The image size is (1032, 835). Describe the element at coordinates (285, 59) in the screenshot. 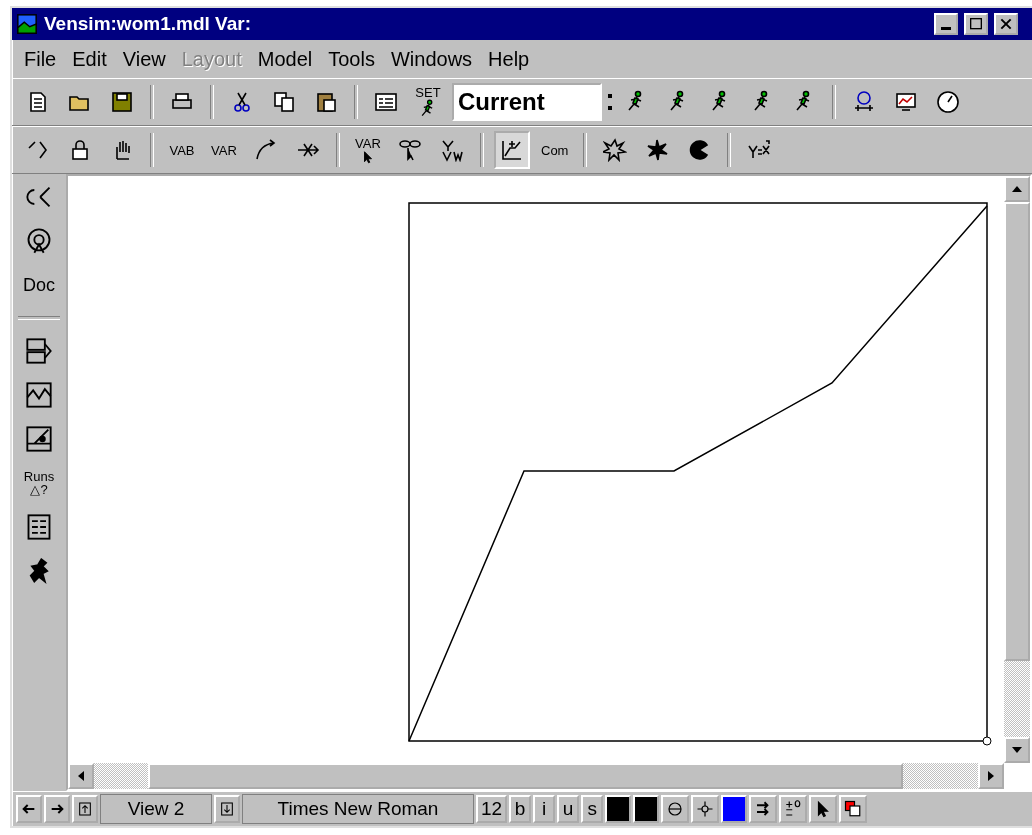

I see `menu-item: Model` at that location.